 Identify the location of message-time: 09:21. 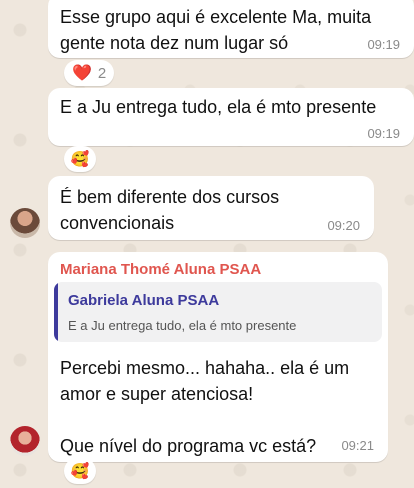
(357, 445).